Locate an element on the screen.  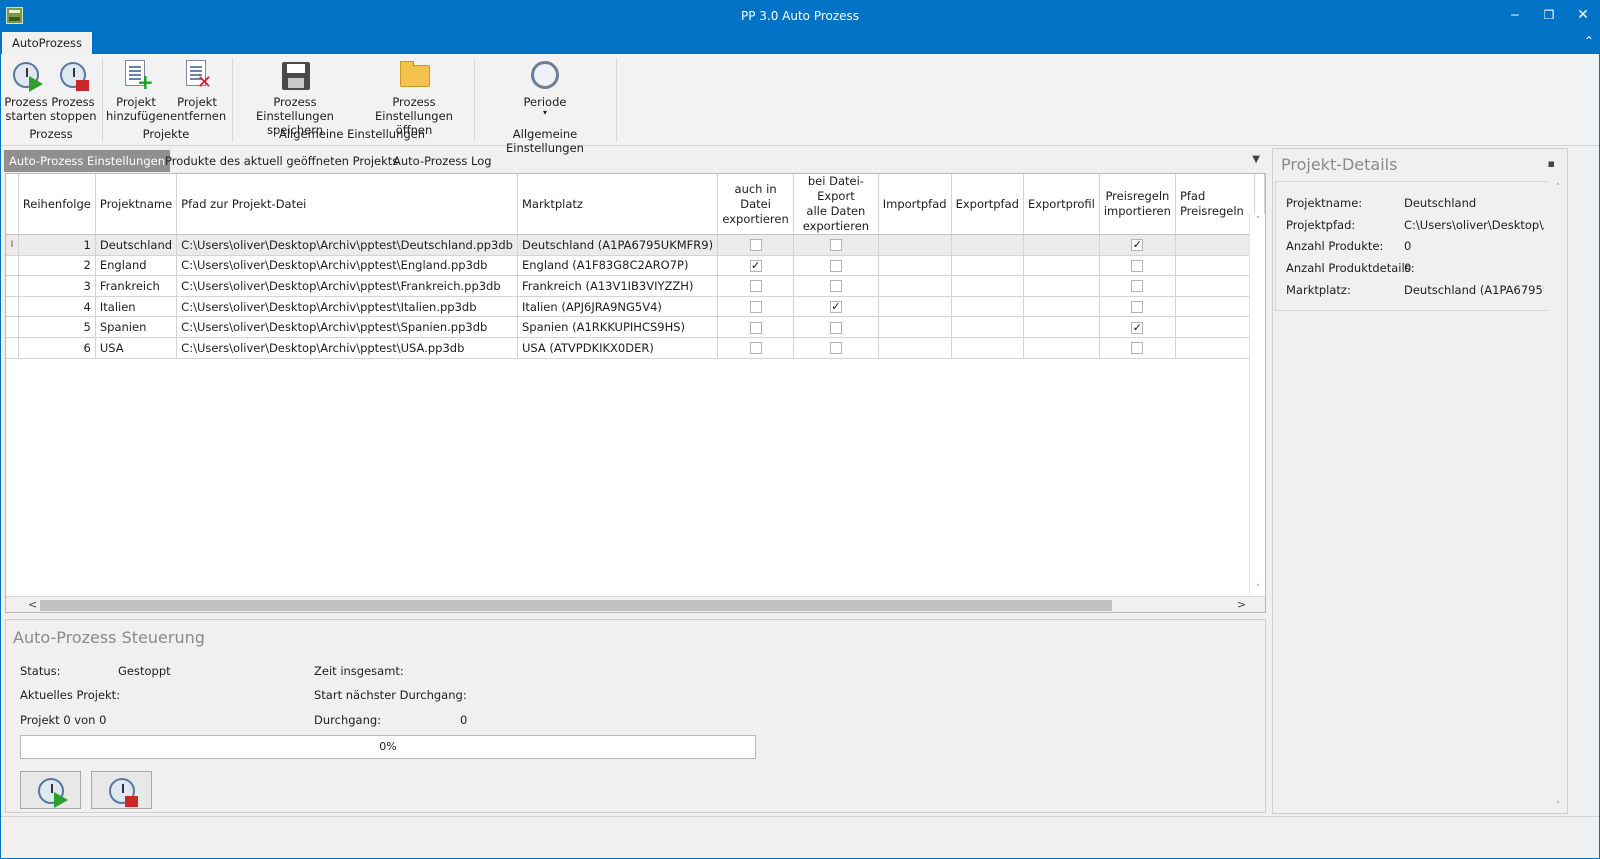
scroll-right-icon: > is located at coordinates (1241, 604).